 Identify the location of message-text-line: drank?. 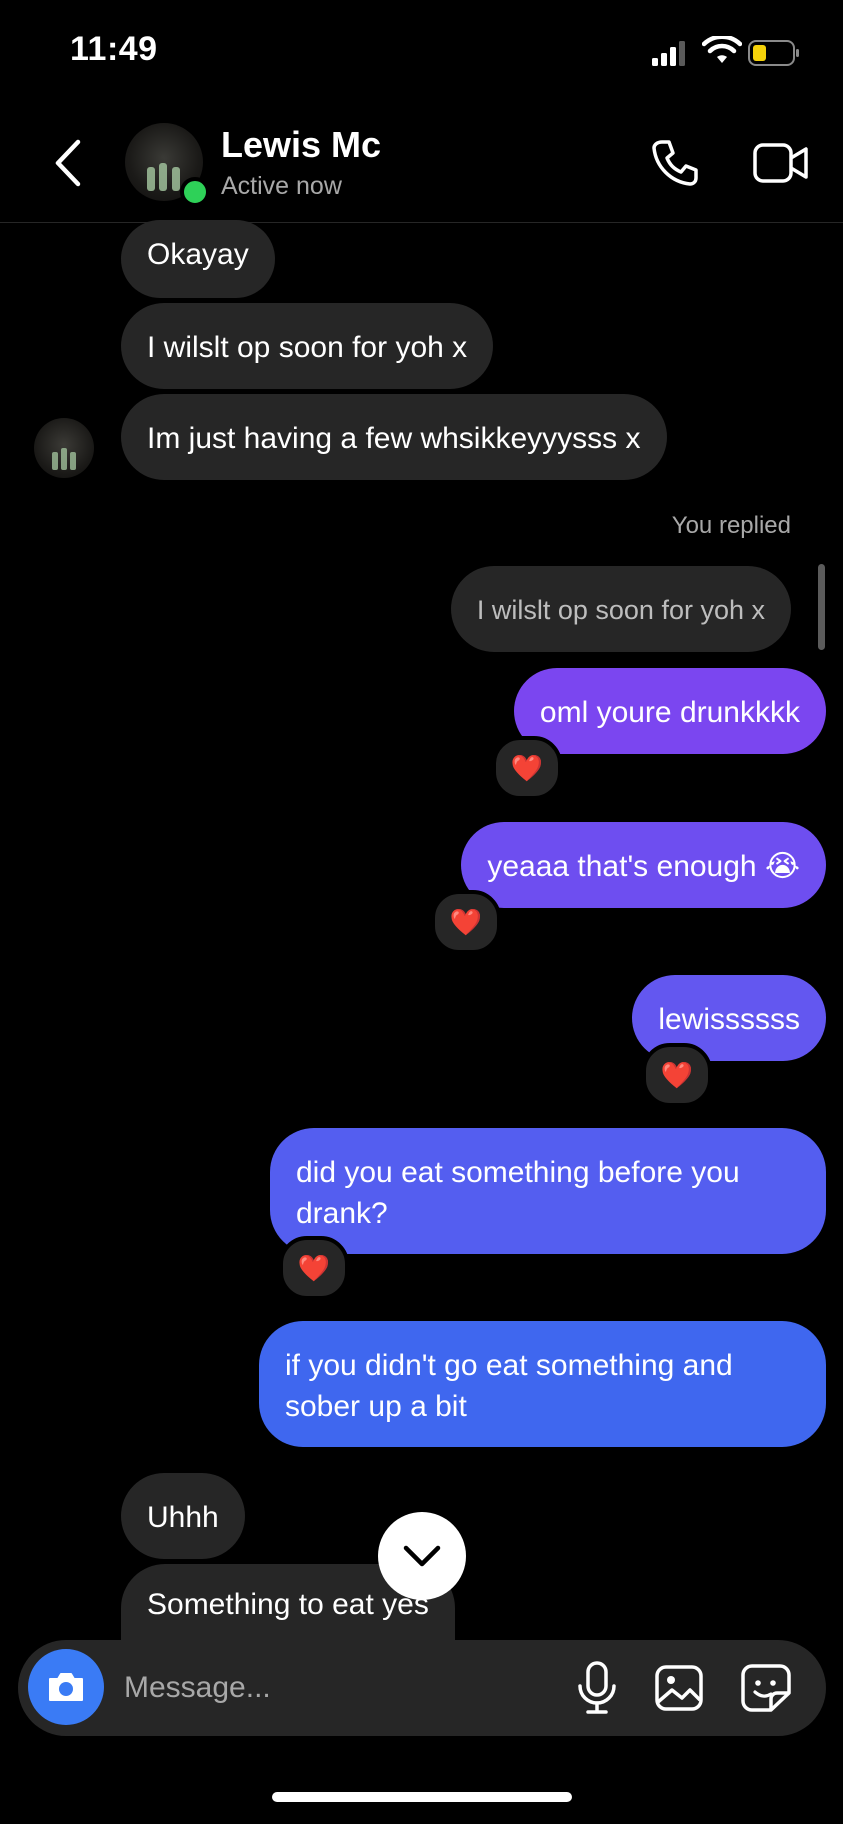
(342, 1213).